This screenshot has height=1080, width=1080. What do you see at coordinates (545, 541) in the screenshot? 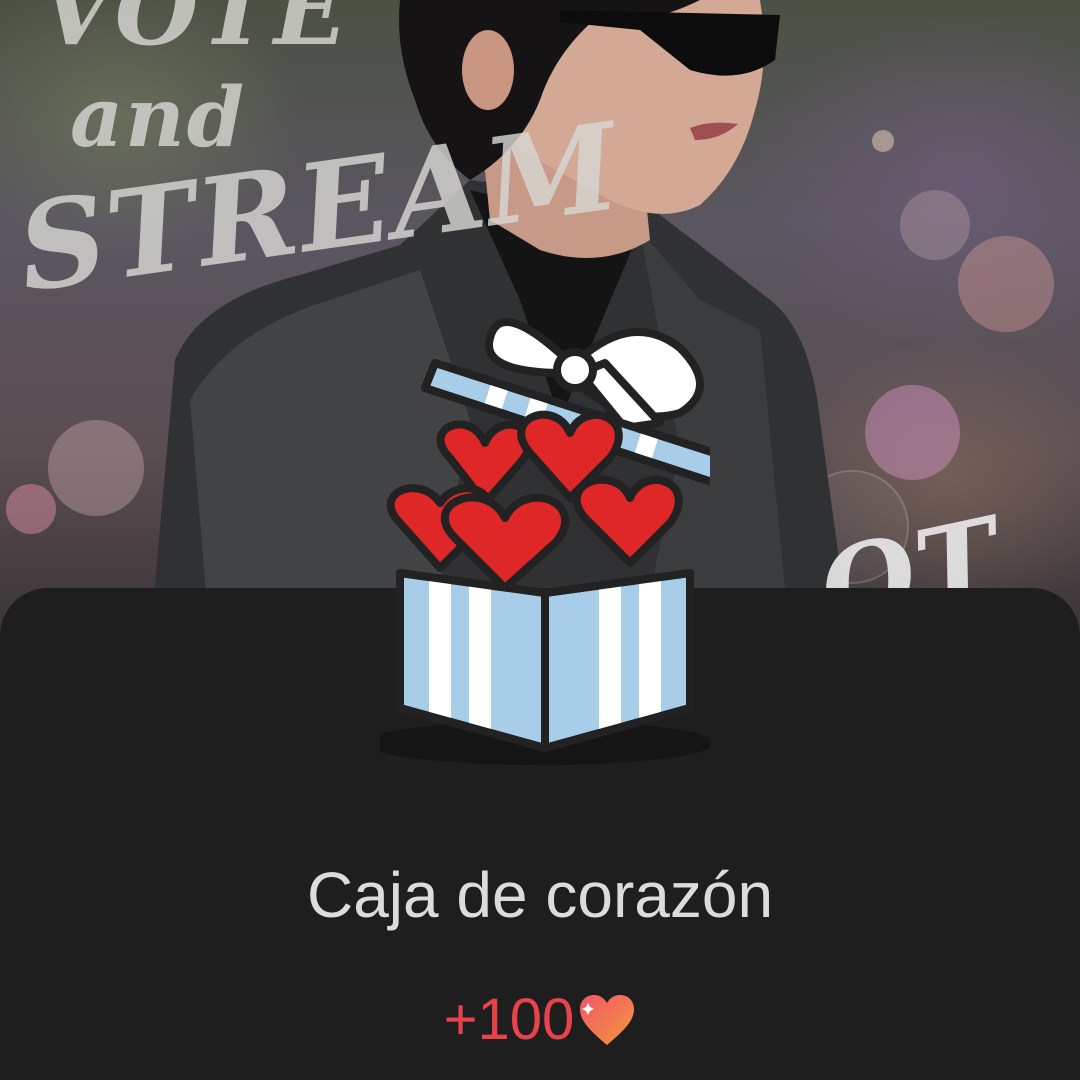
I see `gift-box-hearts-icon` at bounding box center [545, 541].